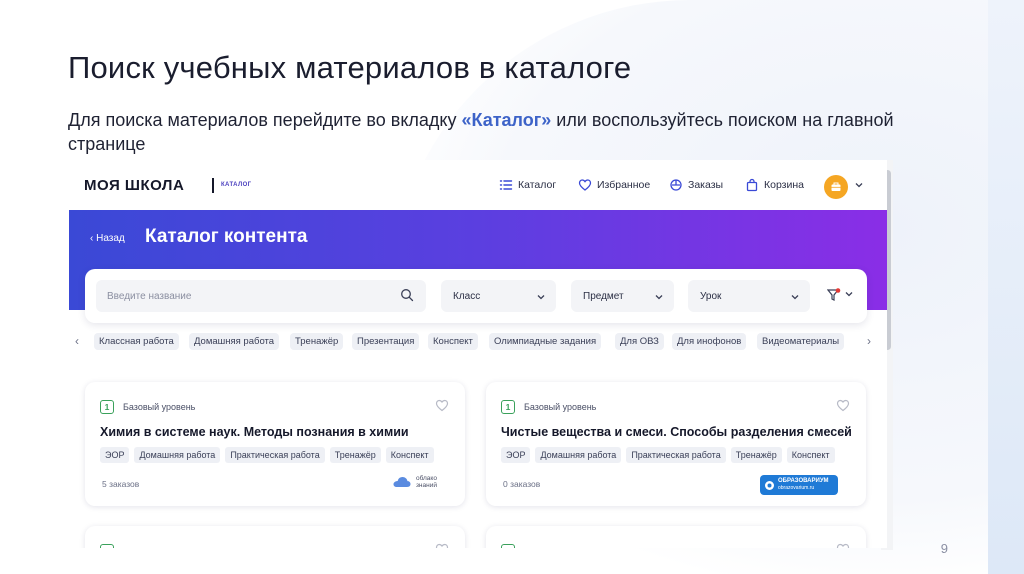 The height and width of the screenshot is (574, 1024). Describe the element at coordinates (226, 236) in the screenshot. I see `page-title: Каталог контента` at that location.